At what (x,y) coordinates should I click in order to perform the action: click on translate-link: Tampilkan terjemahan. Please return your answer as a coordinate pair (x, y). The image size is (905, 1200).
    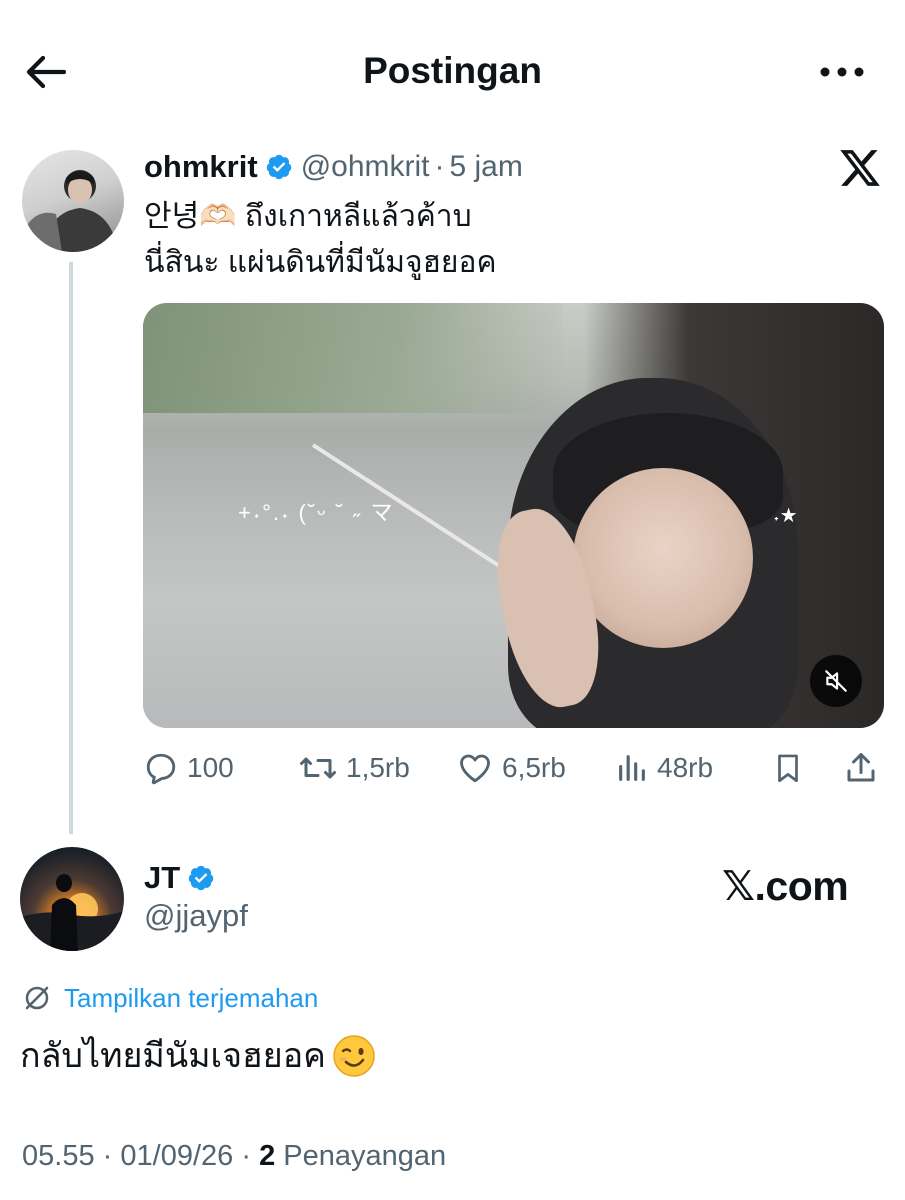
    Looking at the image, I should click on (170, 998).